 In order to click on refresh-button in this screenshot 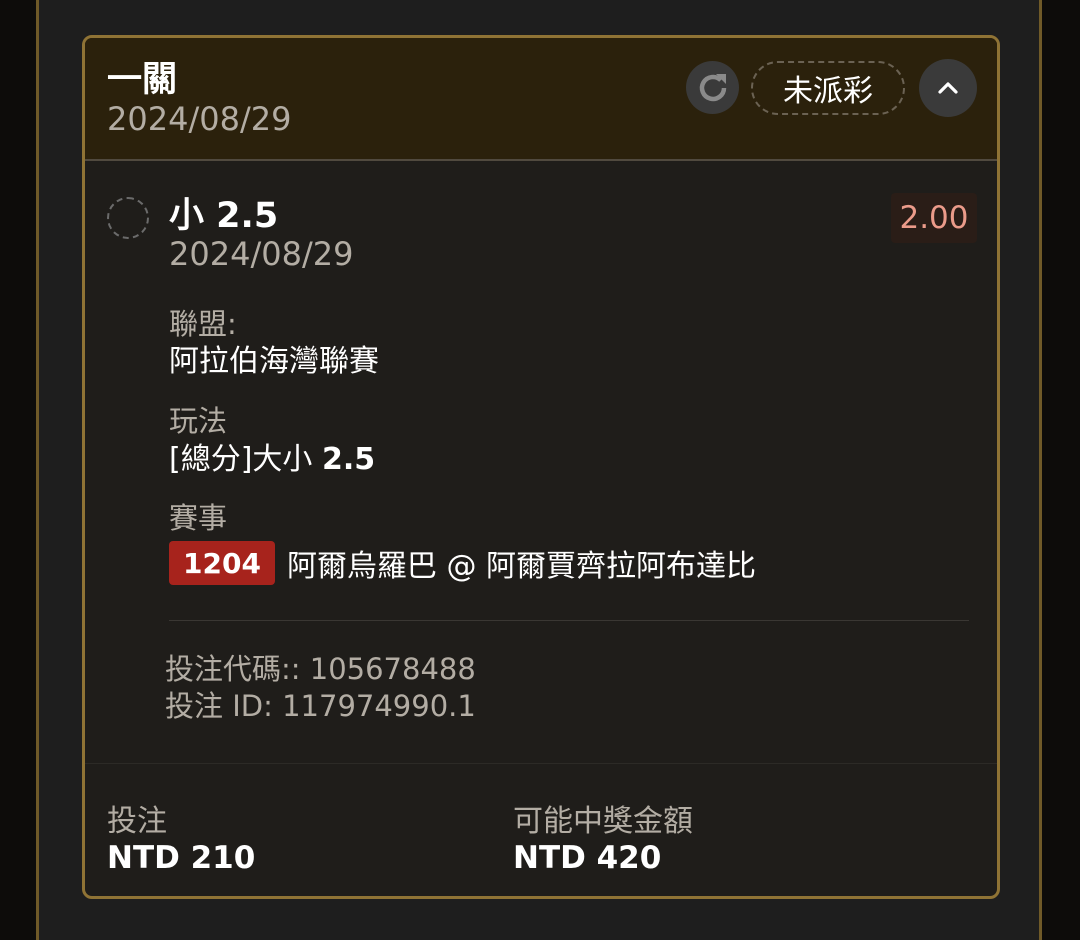, I will do `click(712, 87)`.